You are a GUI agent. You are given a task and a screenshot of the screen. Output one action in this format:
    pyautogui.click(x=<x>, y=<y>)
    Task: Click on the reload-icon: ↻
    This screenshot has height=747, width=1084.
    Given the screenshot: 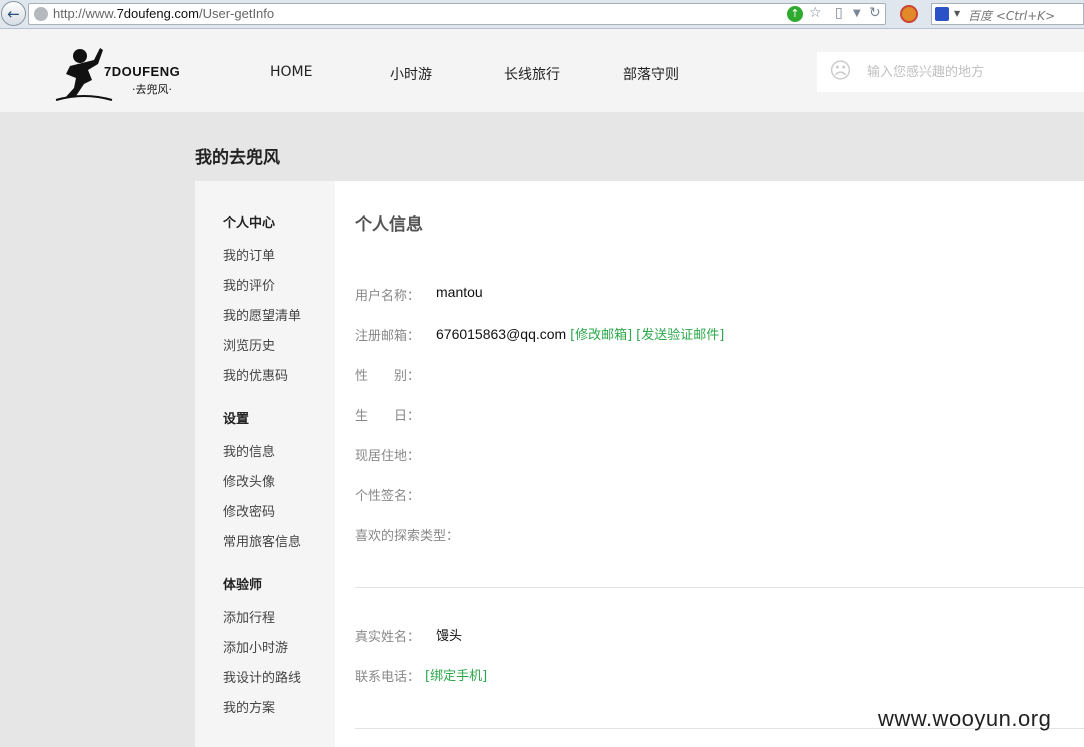 What is the action you would take?
    pyautogui.click(x=875, y=13)
    